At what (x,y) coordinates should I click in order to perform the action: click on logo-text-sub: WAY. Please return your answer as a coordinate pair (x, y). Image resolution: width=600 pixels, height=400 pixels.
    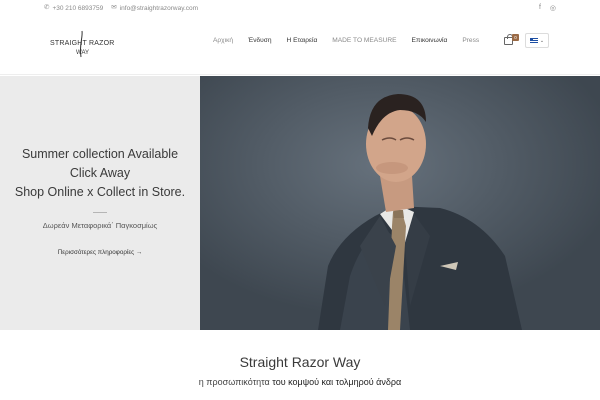
    Looking at the image, I should click on (82, 53).